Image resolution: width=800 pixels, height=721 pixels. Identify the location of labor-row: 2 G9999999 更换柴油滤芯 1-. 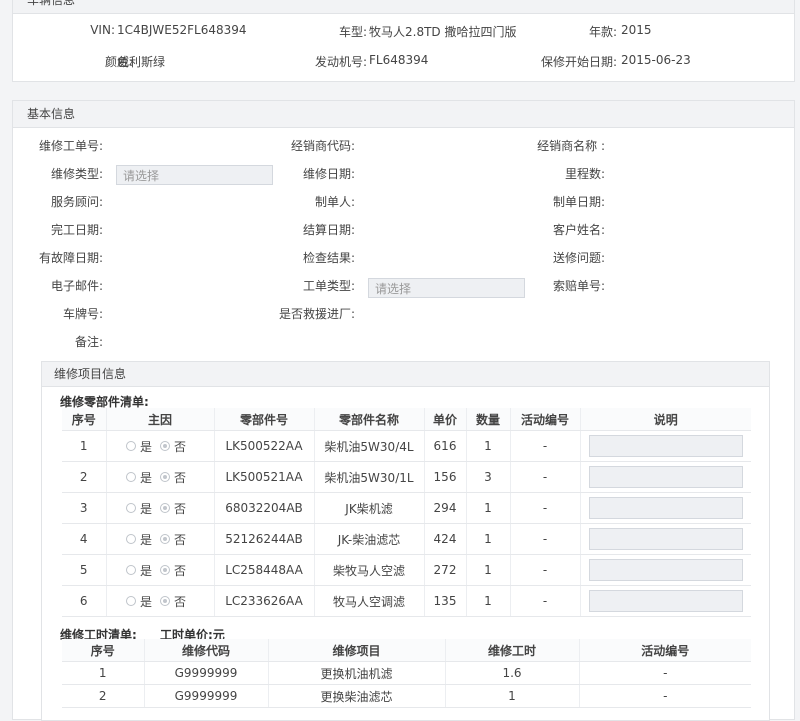
(406, 696).